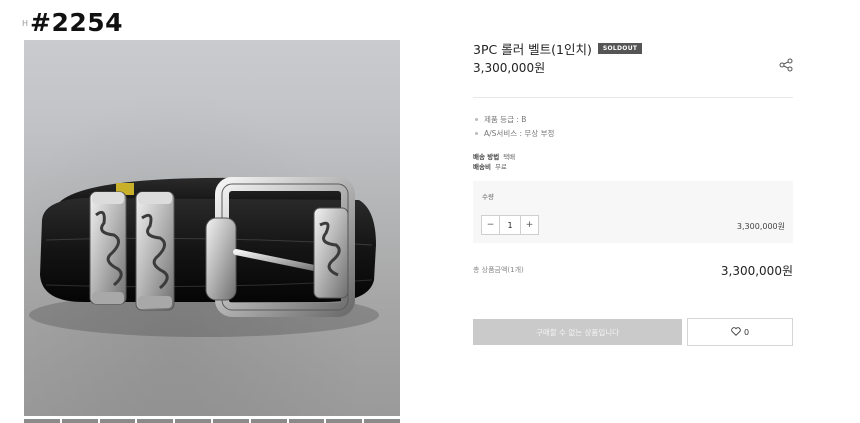 The height and width of the screenshot is (423, 860). I want to click on quantity-increase-button: +, so click(529, 225).